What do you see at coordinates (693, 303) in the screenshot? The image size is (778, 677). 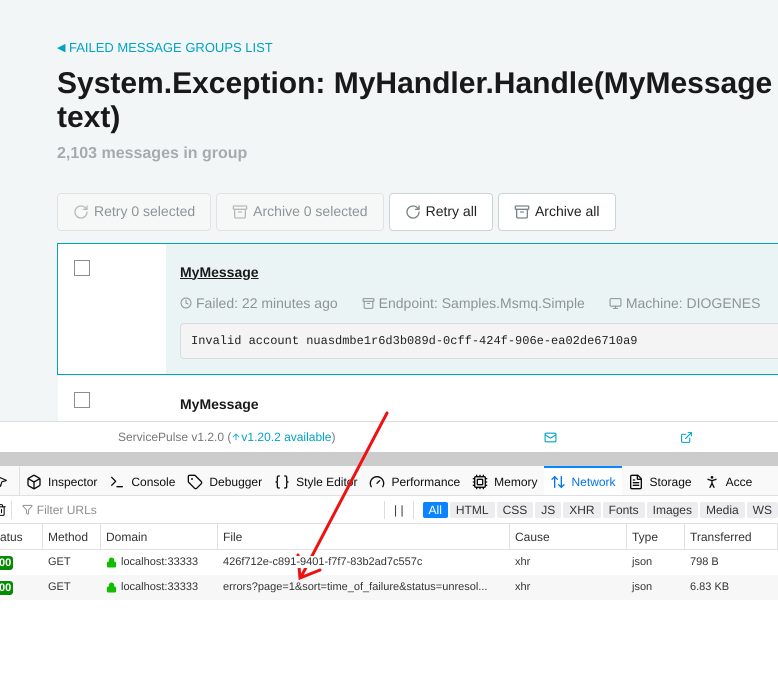 I see `machine-name: Machine: DIOGENES` at bounding box center [693, 303].